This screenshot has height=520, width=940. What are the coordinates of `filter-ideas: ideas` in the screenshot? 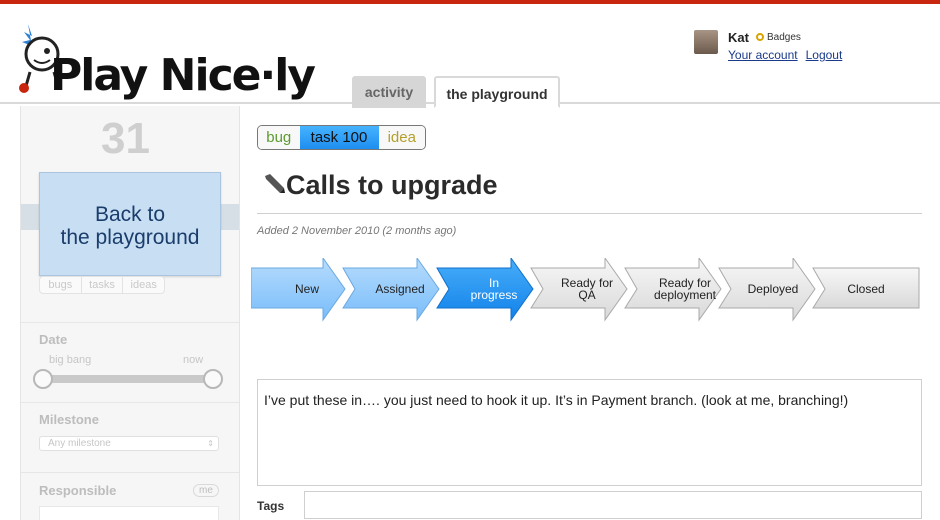 It's located at (143, 285).